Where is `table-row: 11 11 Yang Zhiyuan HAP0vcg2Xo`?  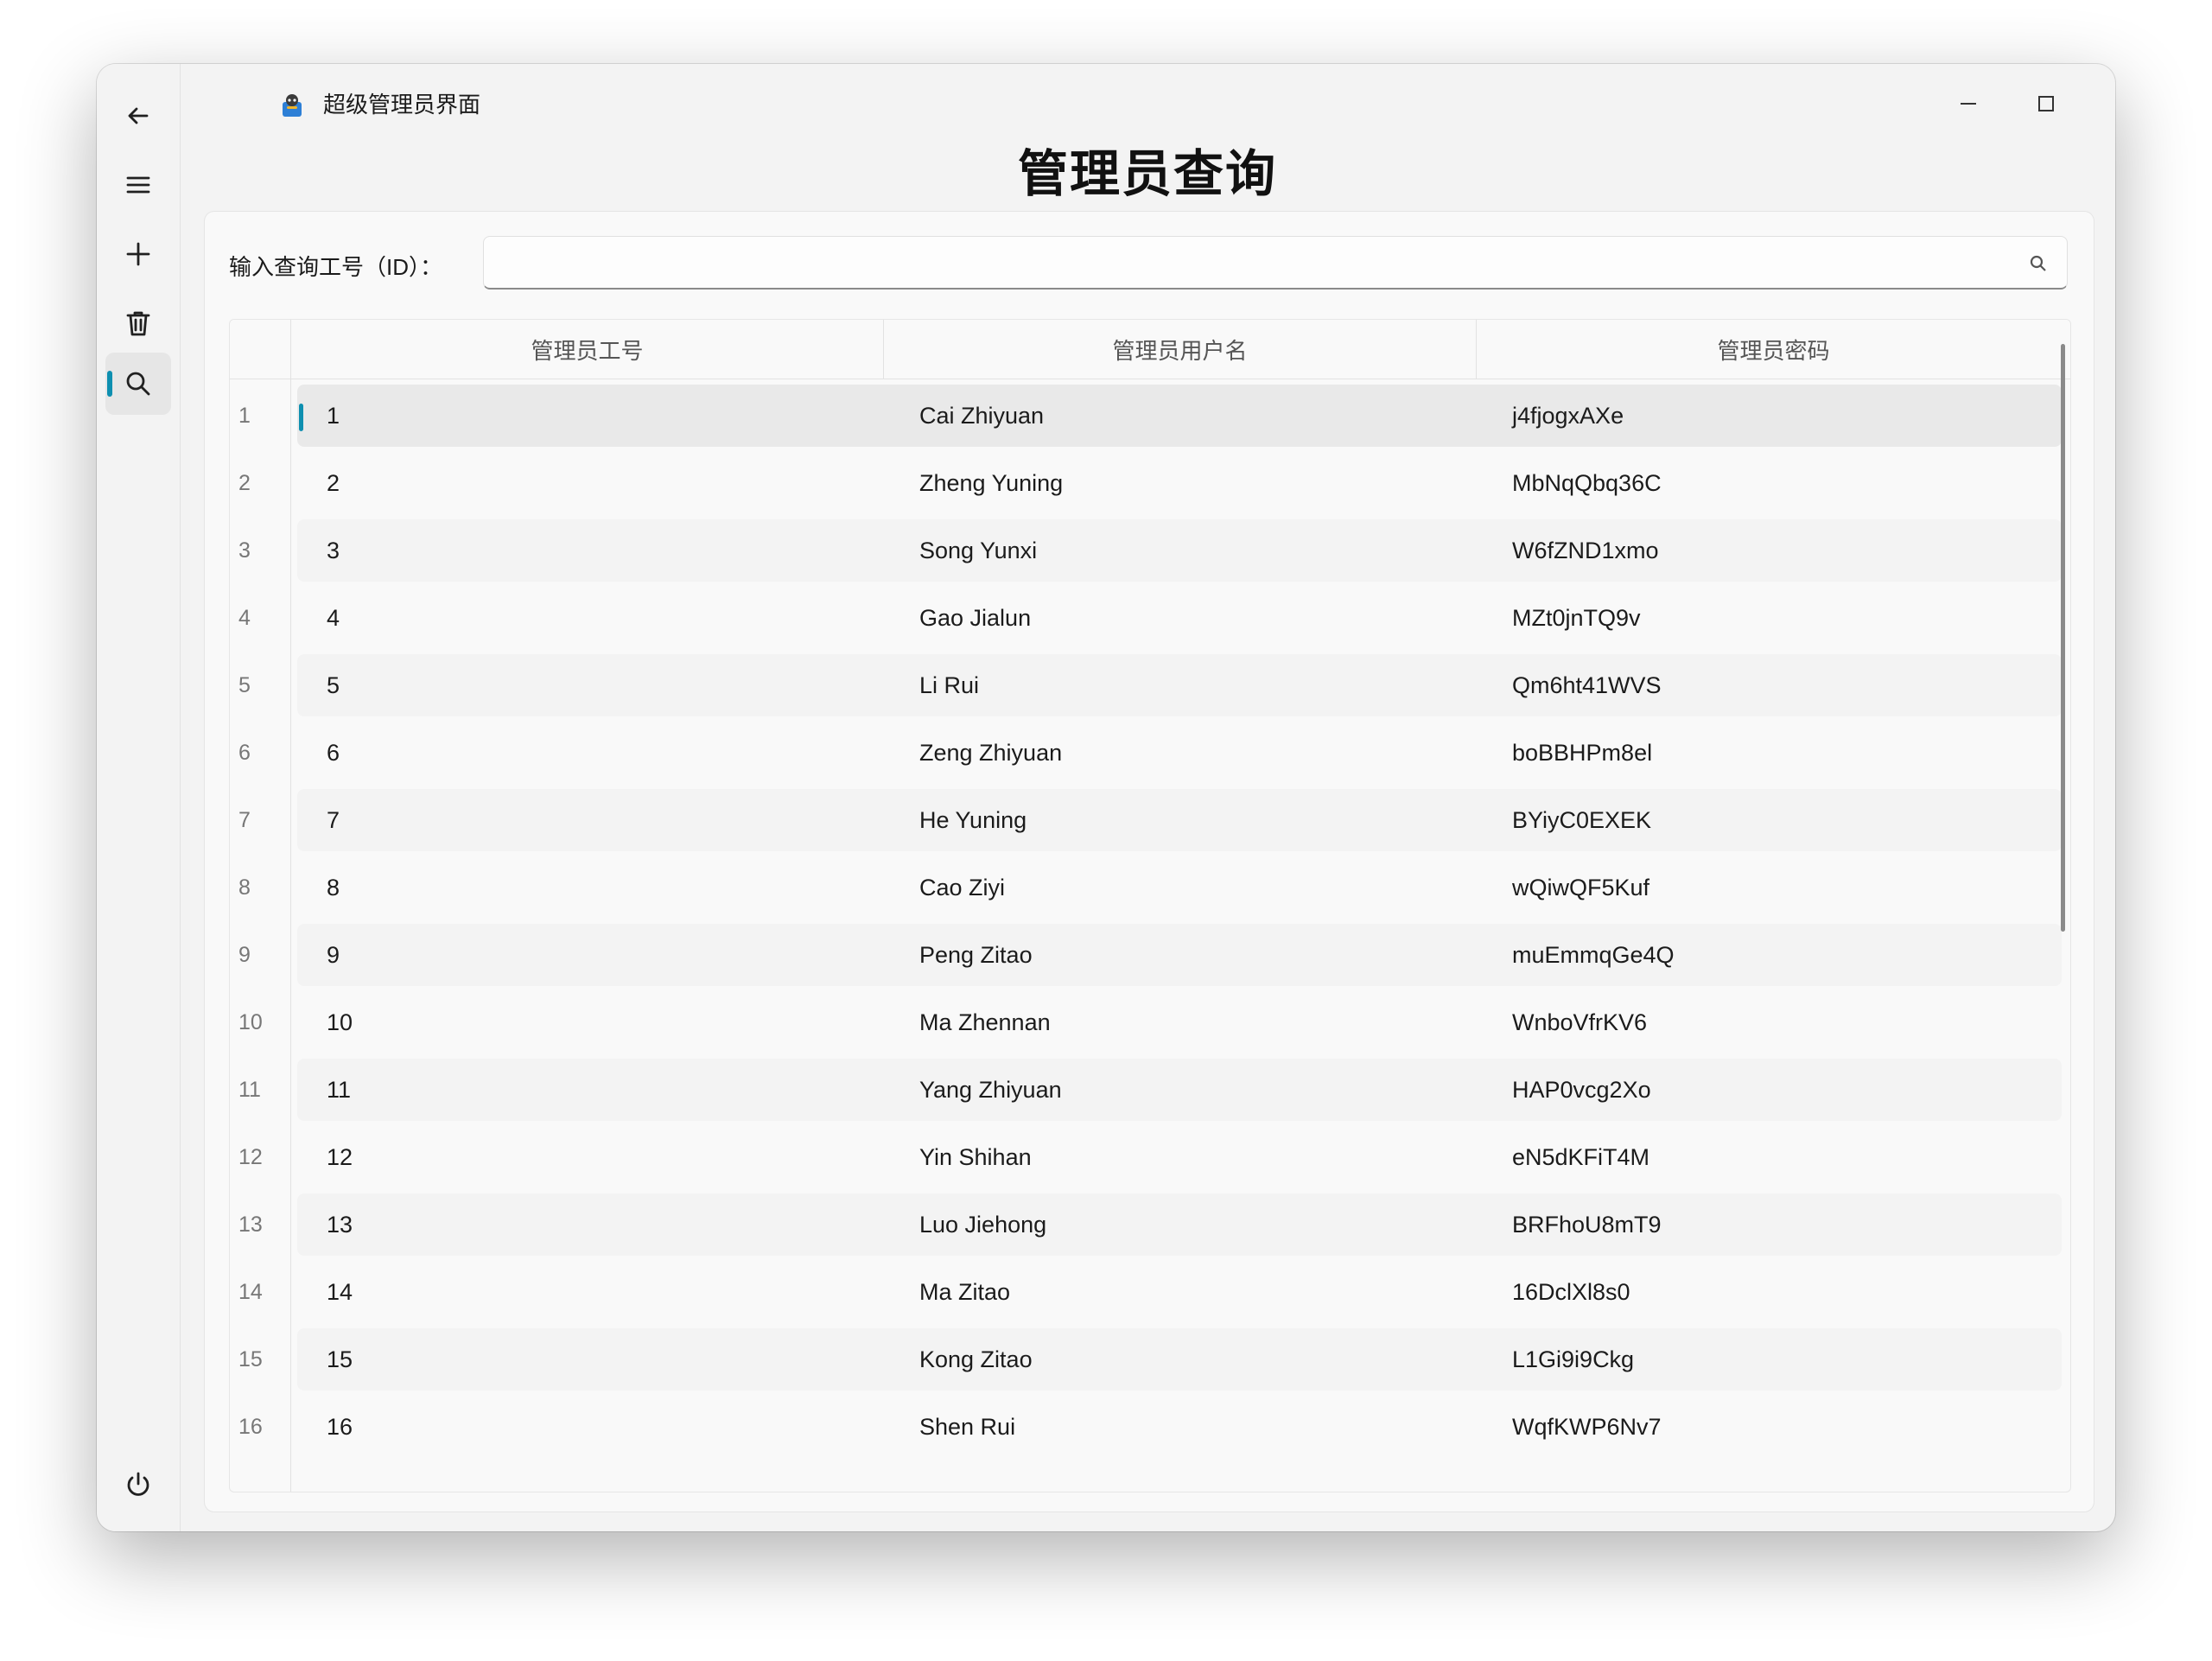 table-row: 11 11 Yang Zhiyuan HAP0vcg2Xo is located at coordinates (1150, 1092).